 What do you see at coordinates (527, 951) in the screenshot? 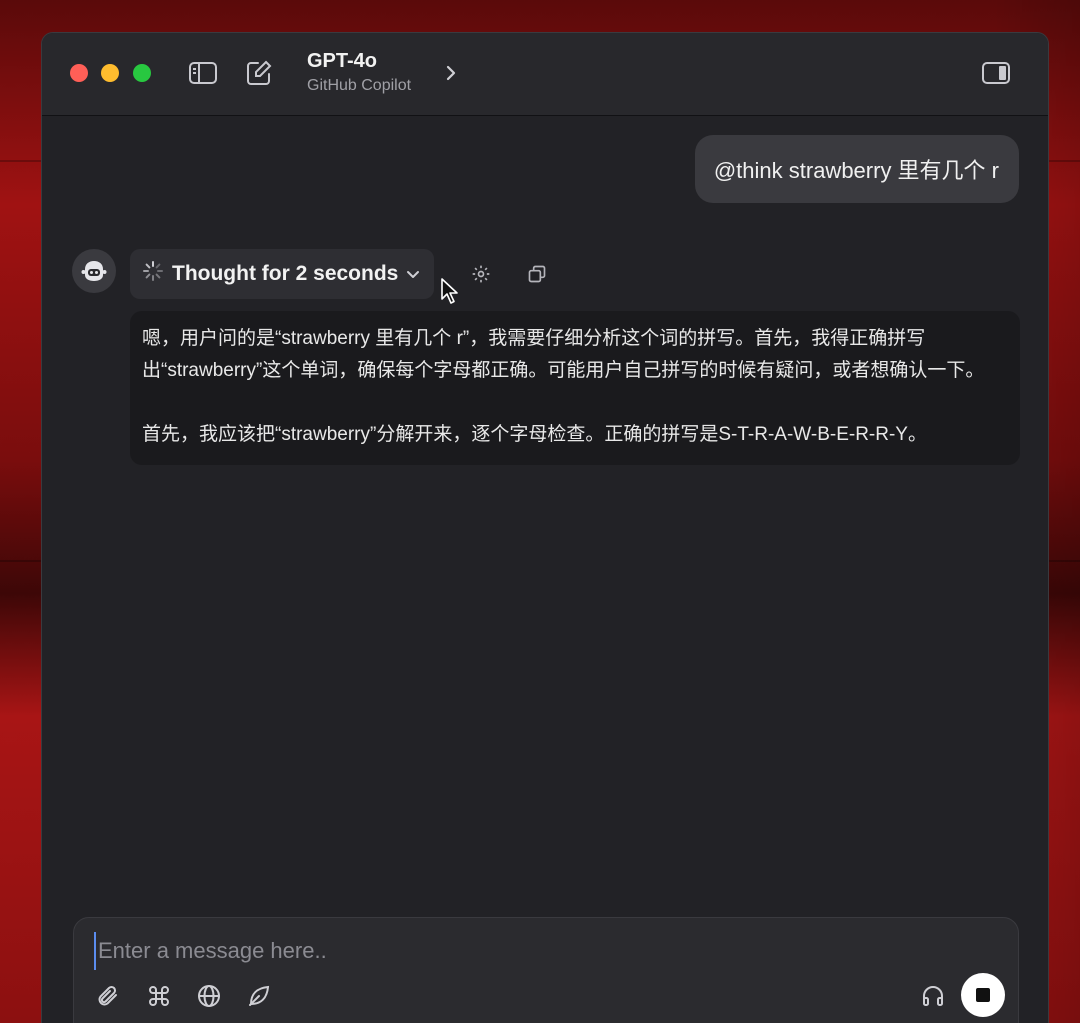
I see `message-input` at bounding box center [527, 951].